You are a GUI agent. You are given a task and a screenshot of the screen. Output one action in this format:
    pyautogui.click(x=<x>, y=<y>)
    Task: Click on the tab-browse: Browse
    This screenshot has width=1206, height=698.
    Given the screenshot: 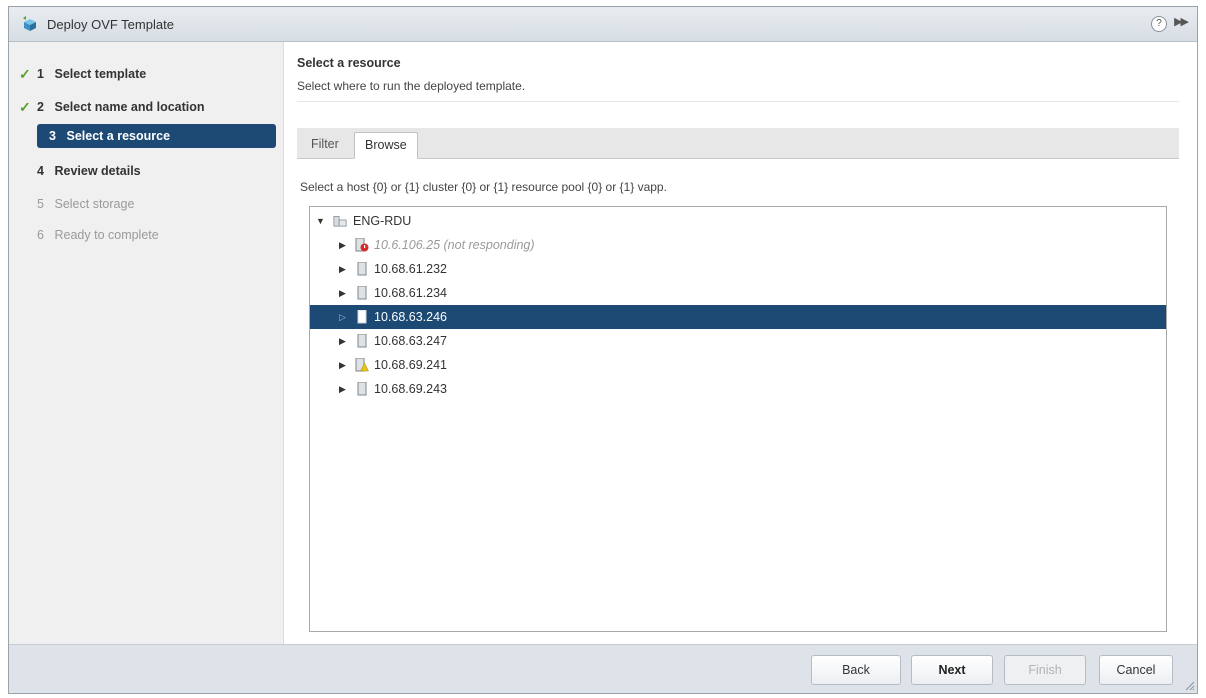 What is the action you would take?
    pyautogui.click(x=386, y=145)
    